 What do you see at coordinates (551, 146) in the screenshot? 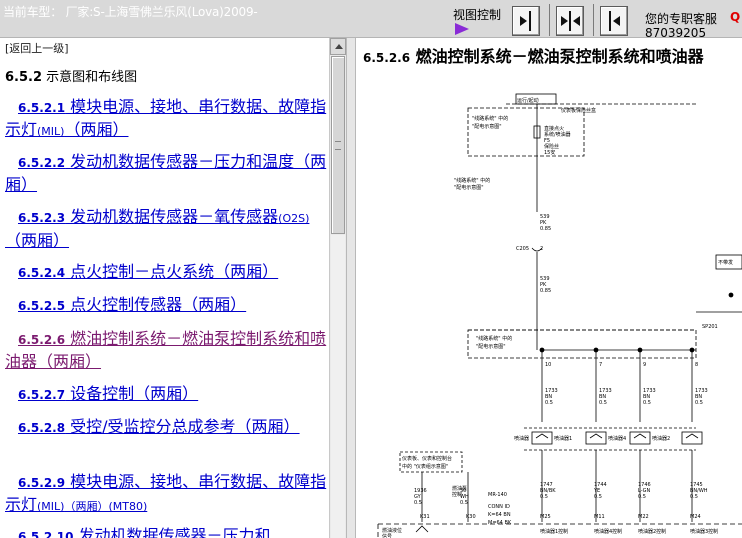
I see `diagram-label: 保险丝` at bounding box center [551, 146].